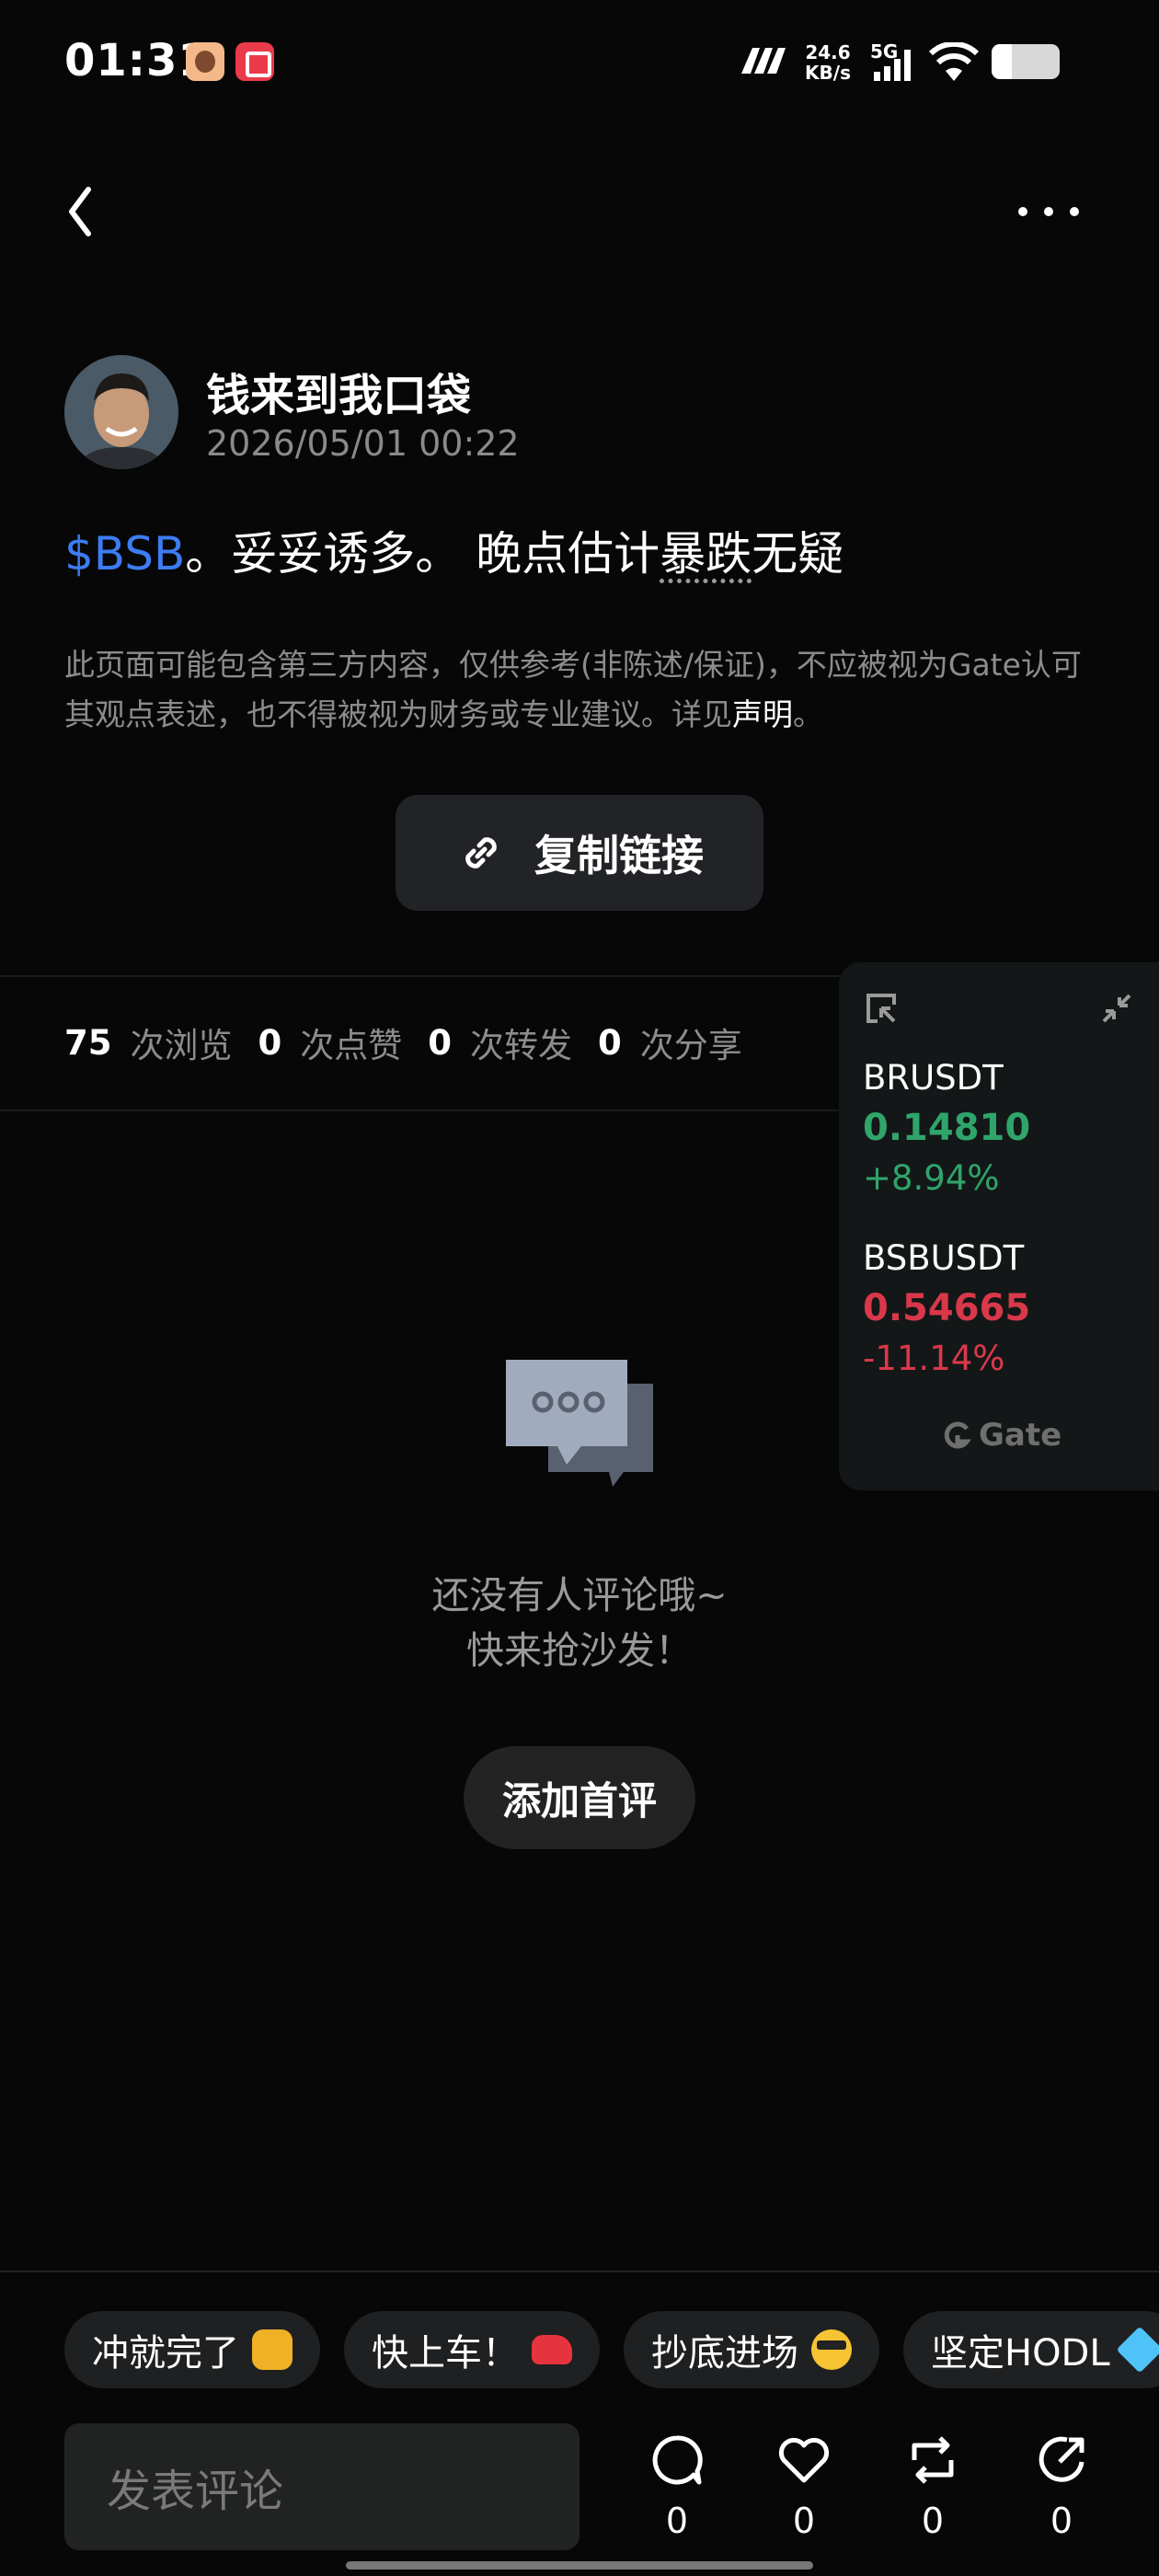  Describe the element at coordinates (611, 2350) in the screenshot. I see `quick-replies: 冲就完了 快上车！ 抄底进场 坚定HODL` at that location.